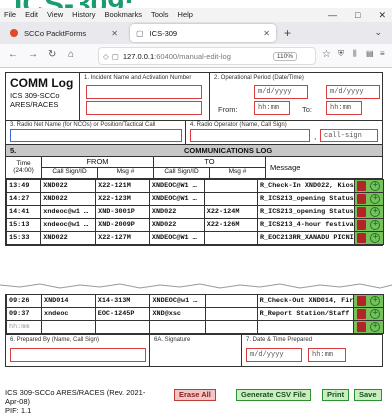  Describe the element at coordinates (122, 301) in the screenshot. I see `from-msg-cell: X14-313M` at that location.